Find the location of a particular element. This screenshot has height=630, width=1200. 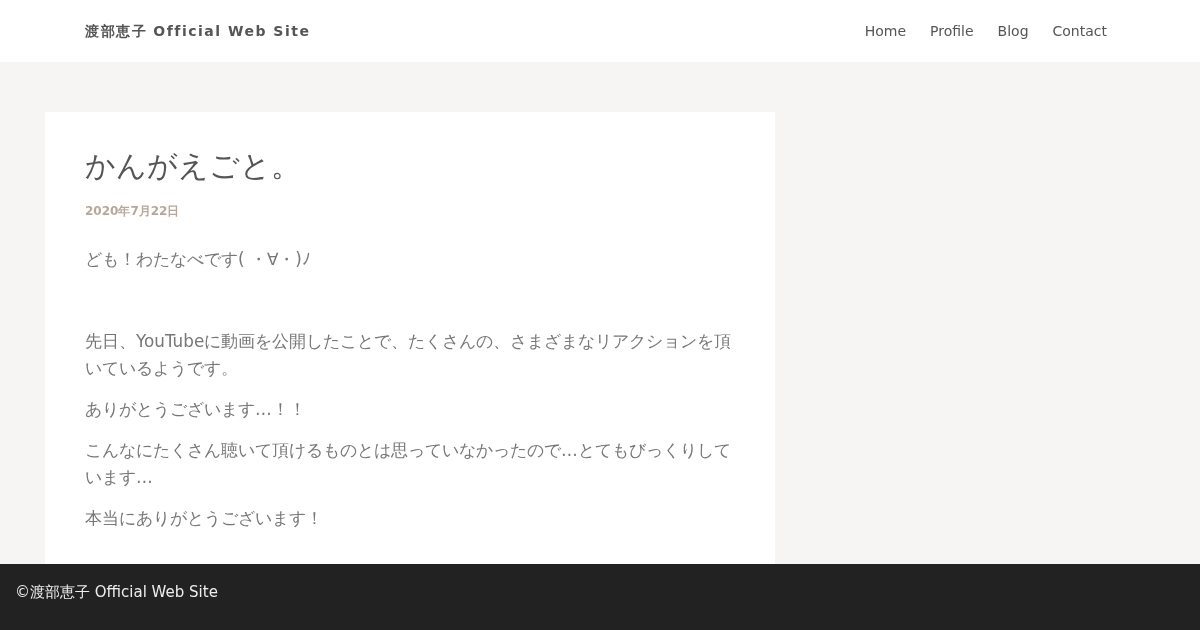

nav-link: Profile is located at coordinates (952, 31).